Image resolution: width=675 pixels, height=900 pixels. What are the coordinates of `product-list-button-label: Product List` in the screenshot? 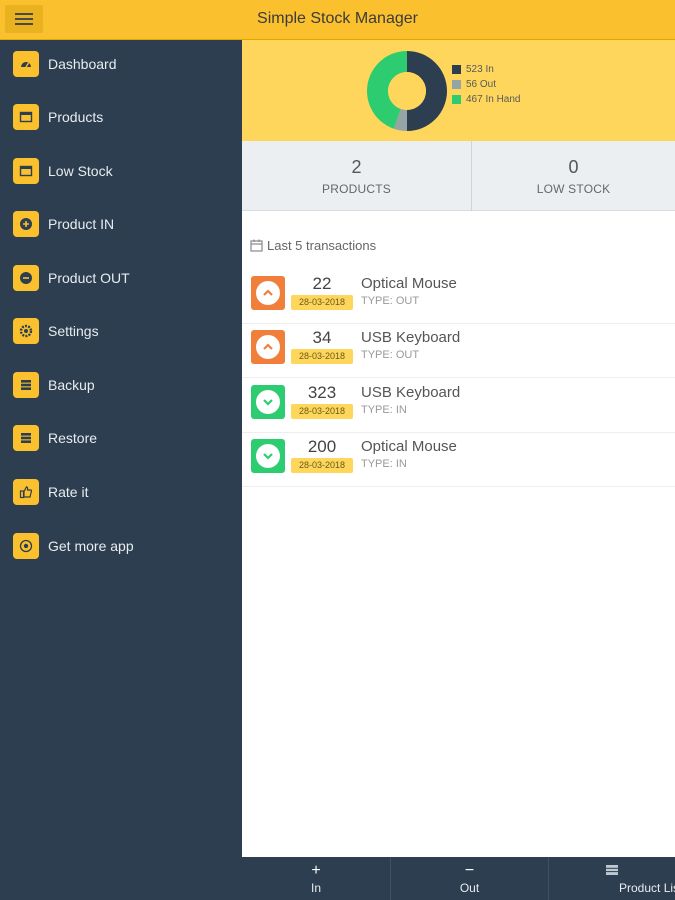 It's located at (647, 888).